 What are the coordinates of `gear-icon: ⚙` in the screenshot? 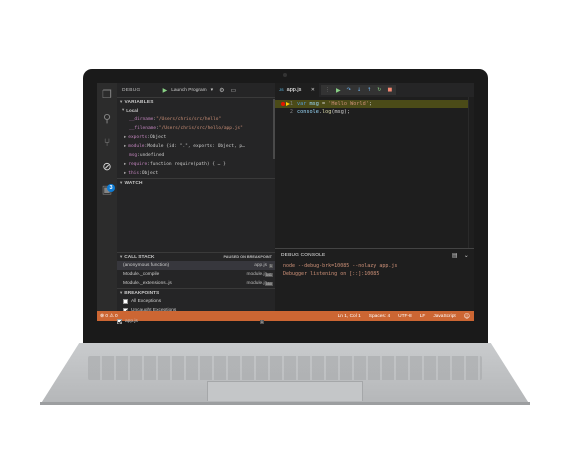 It's located at (221, 90).